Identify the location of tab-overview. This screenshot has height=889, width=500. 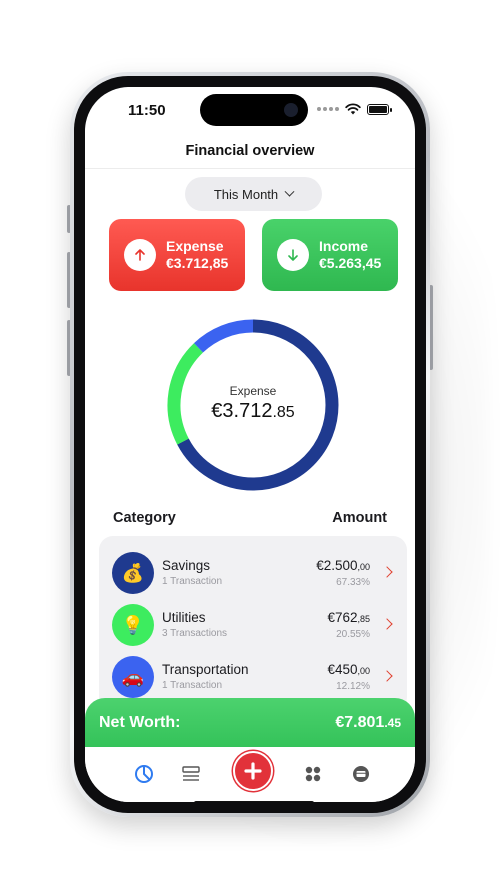
(144, 774).